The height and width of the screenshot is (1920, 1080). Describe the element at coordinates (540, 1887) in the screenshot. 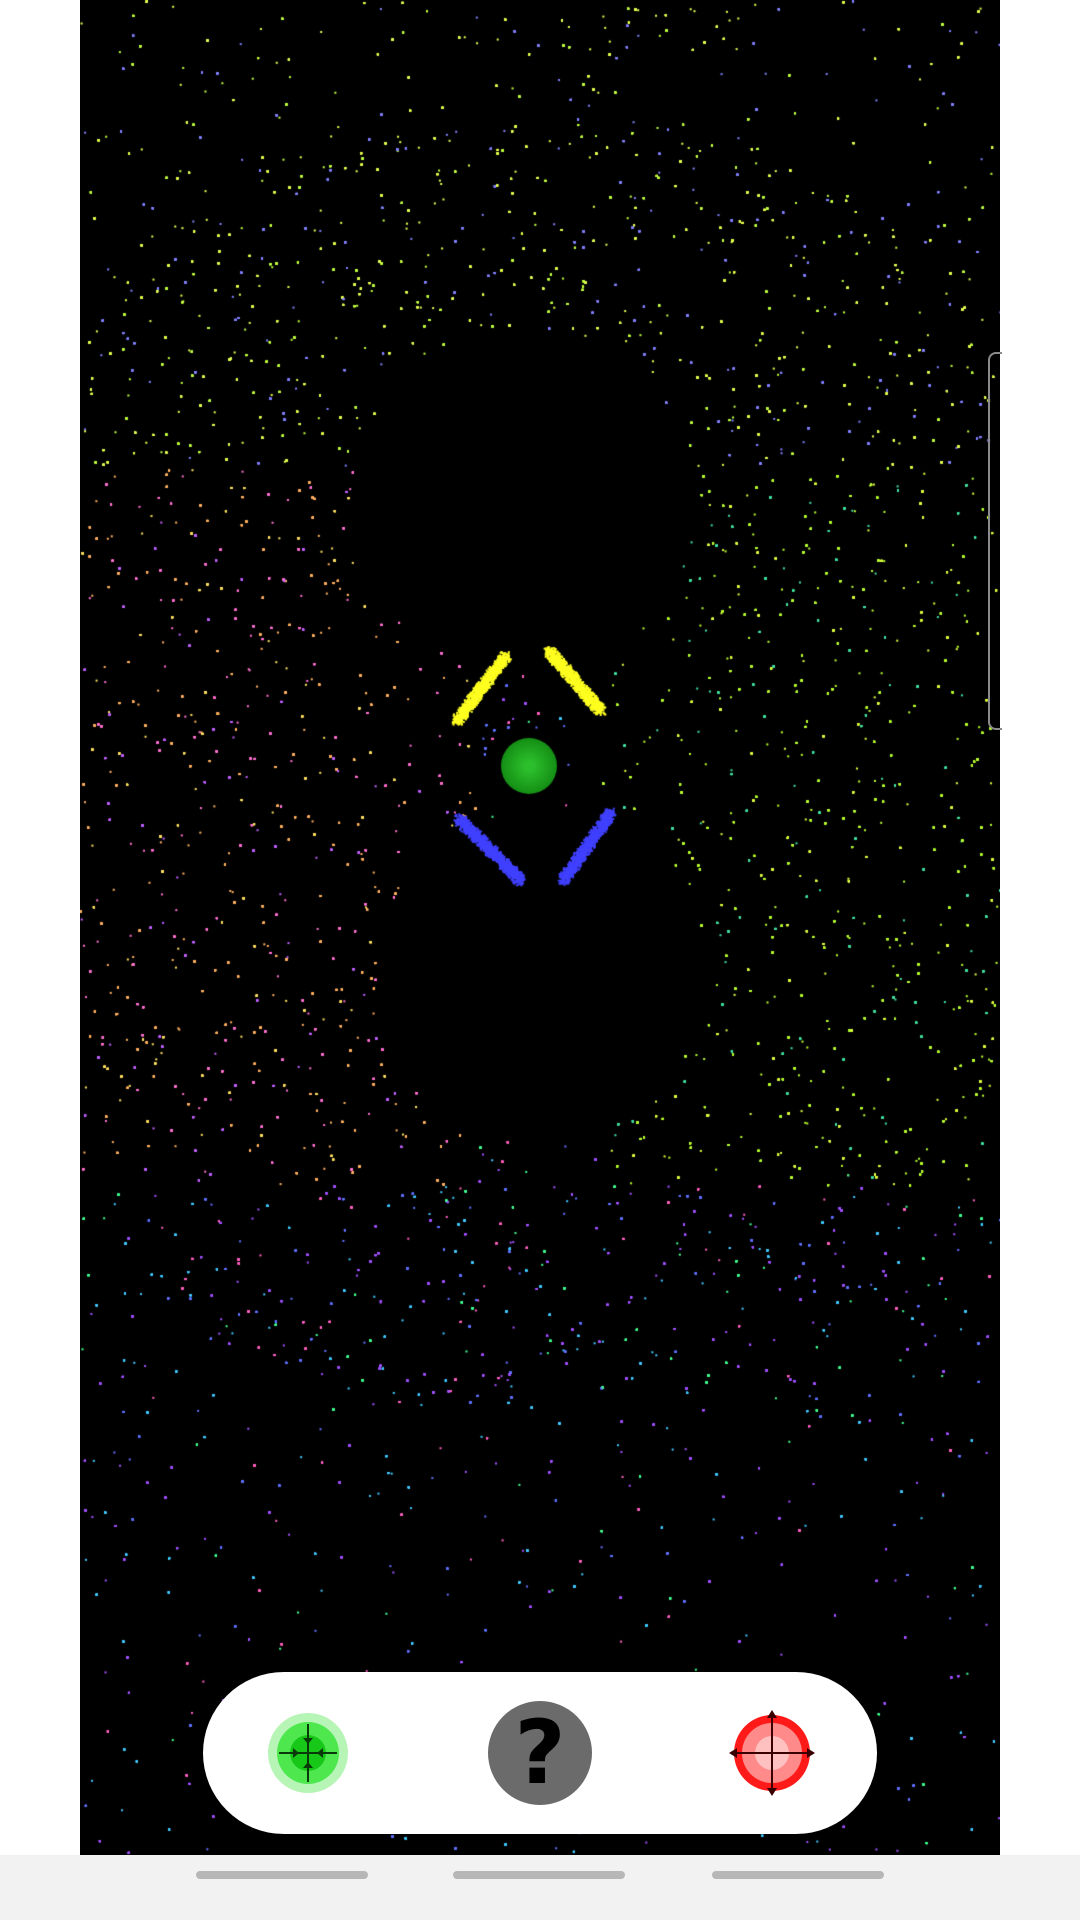

I see `system-navigation-bar` at that location.